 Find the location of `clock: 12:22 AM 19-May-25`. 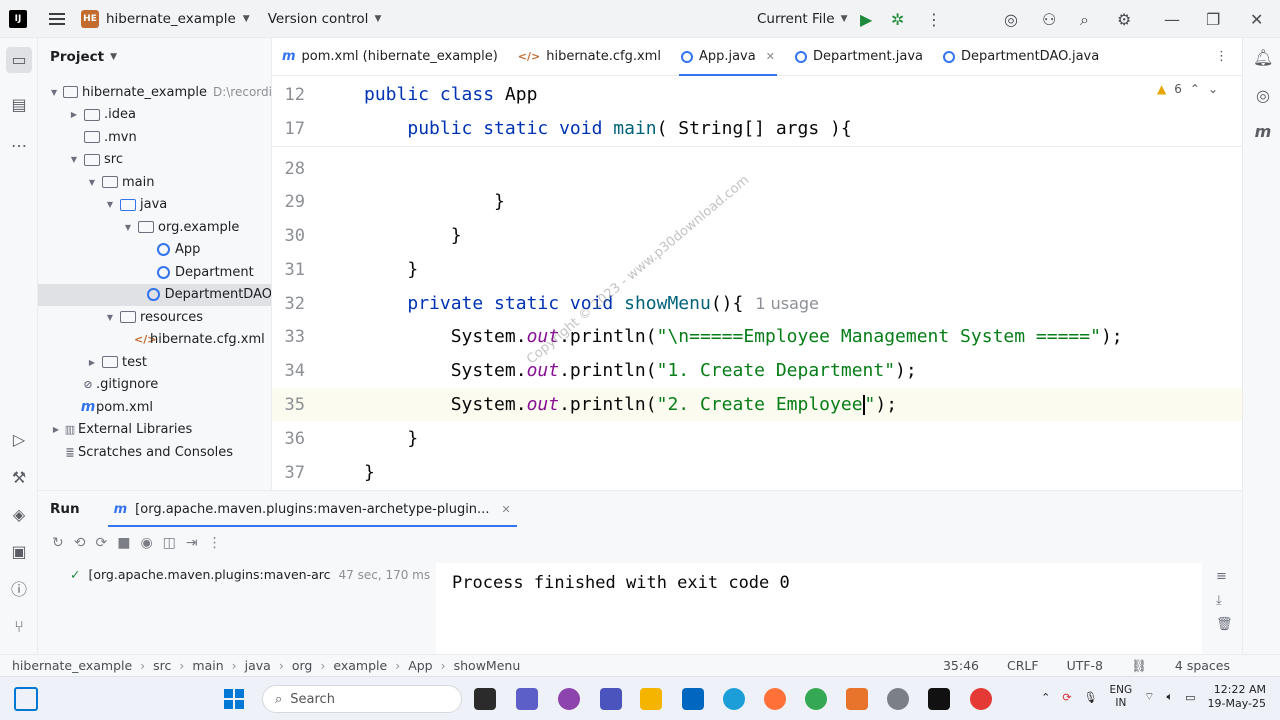

clock: 12:22 AM 19-May-25 is located at coordinates (1237, 697).